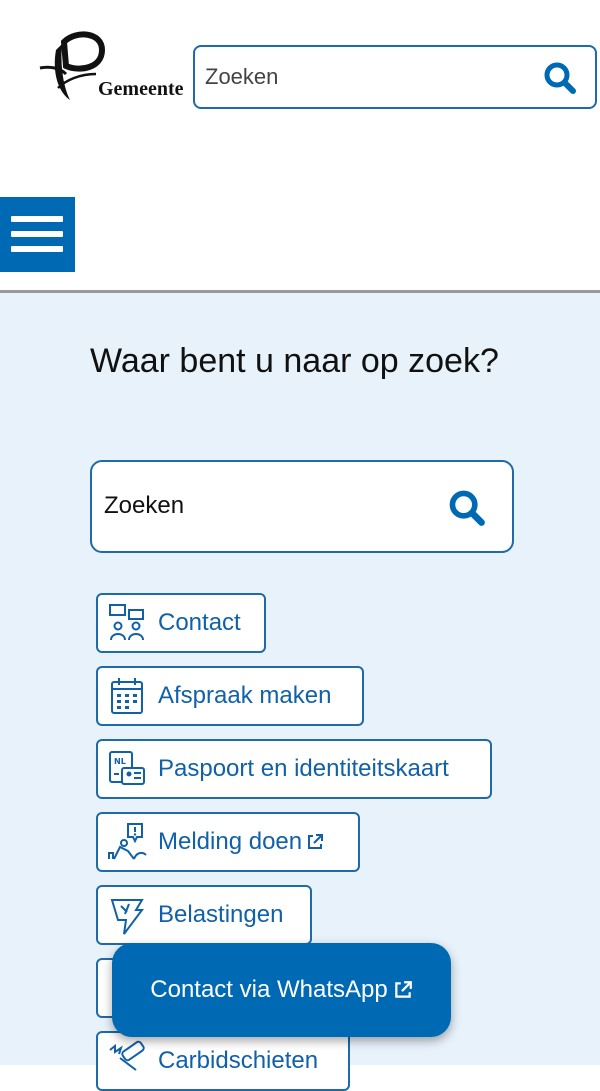 This screenshot has height=1091, width=600. I want to click on header-search-box, so click(395, 77).